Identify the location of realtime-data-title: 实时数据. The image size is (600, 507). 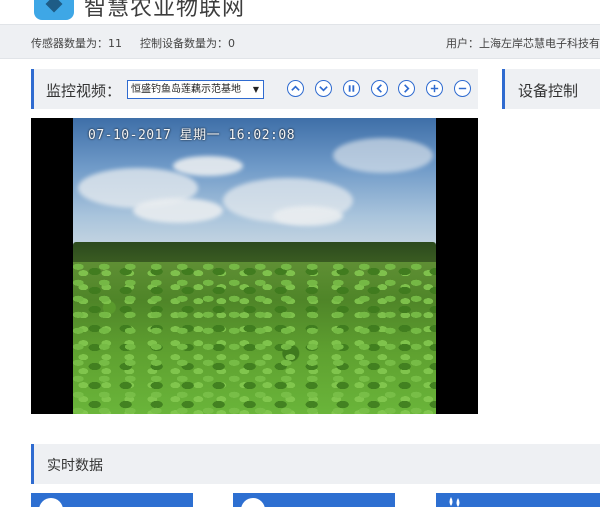
(75, 466).